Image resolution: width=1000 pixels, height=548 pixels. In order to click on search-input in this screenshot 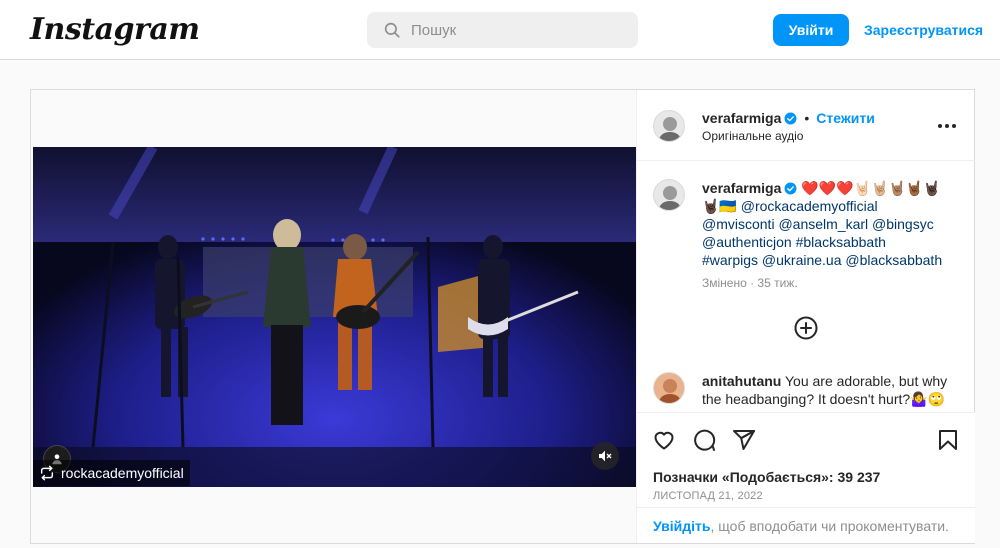, I will do `click(511, 30)`.